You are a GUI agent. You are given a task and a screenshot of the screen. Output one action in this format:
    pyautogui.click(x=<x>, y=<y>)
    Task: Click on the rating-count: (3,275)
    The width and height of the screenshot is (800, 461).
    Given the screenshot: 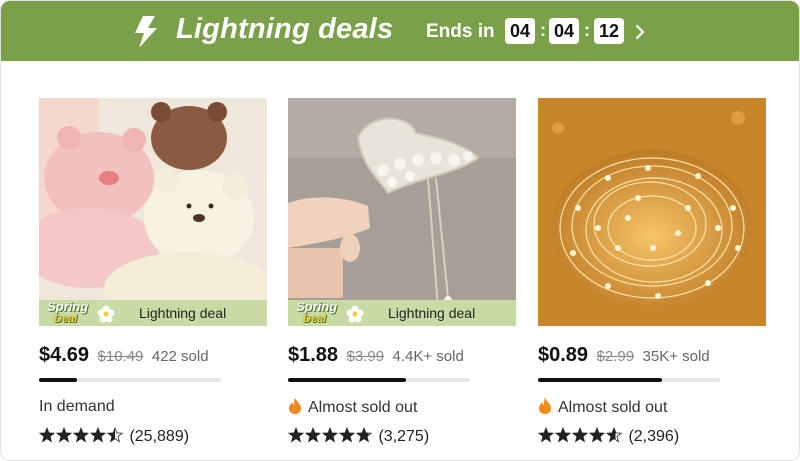 What is the action you would take?
    pyautogui.click(x=404, y=436)
    